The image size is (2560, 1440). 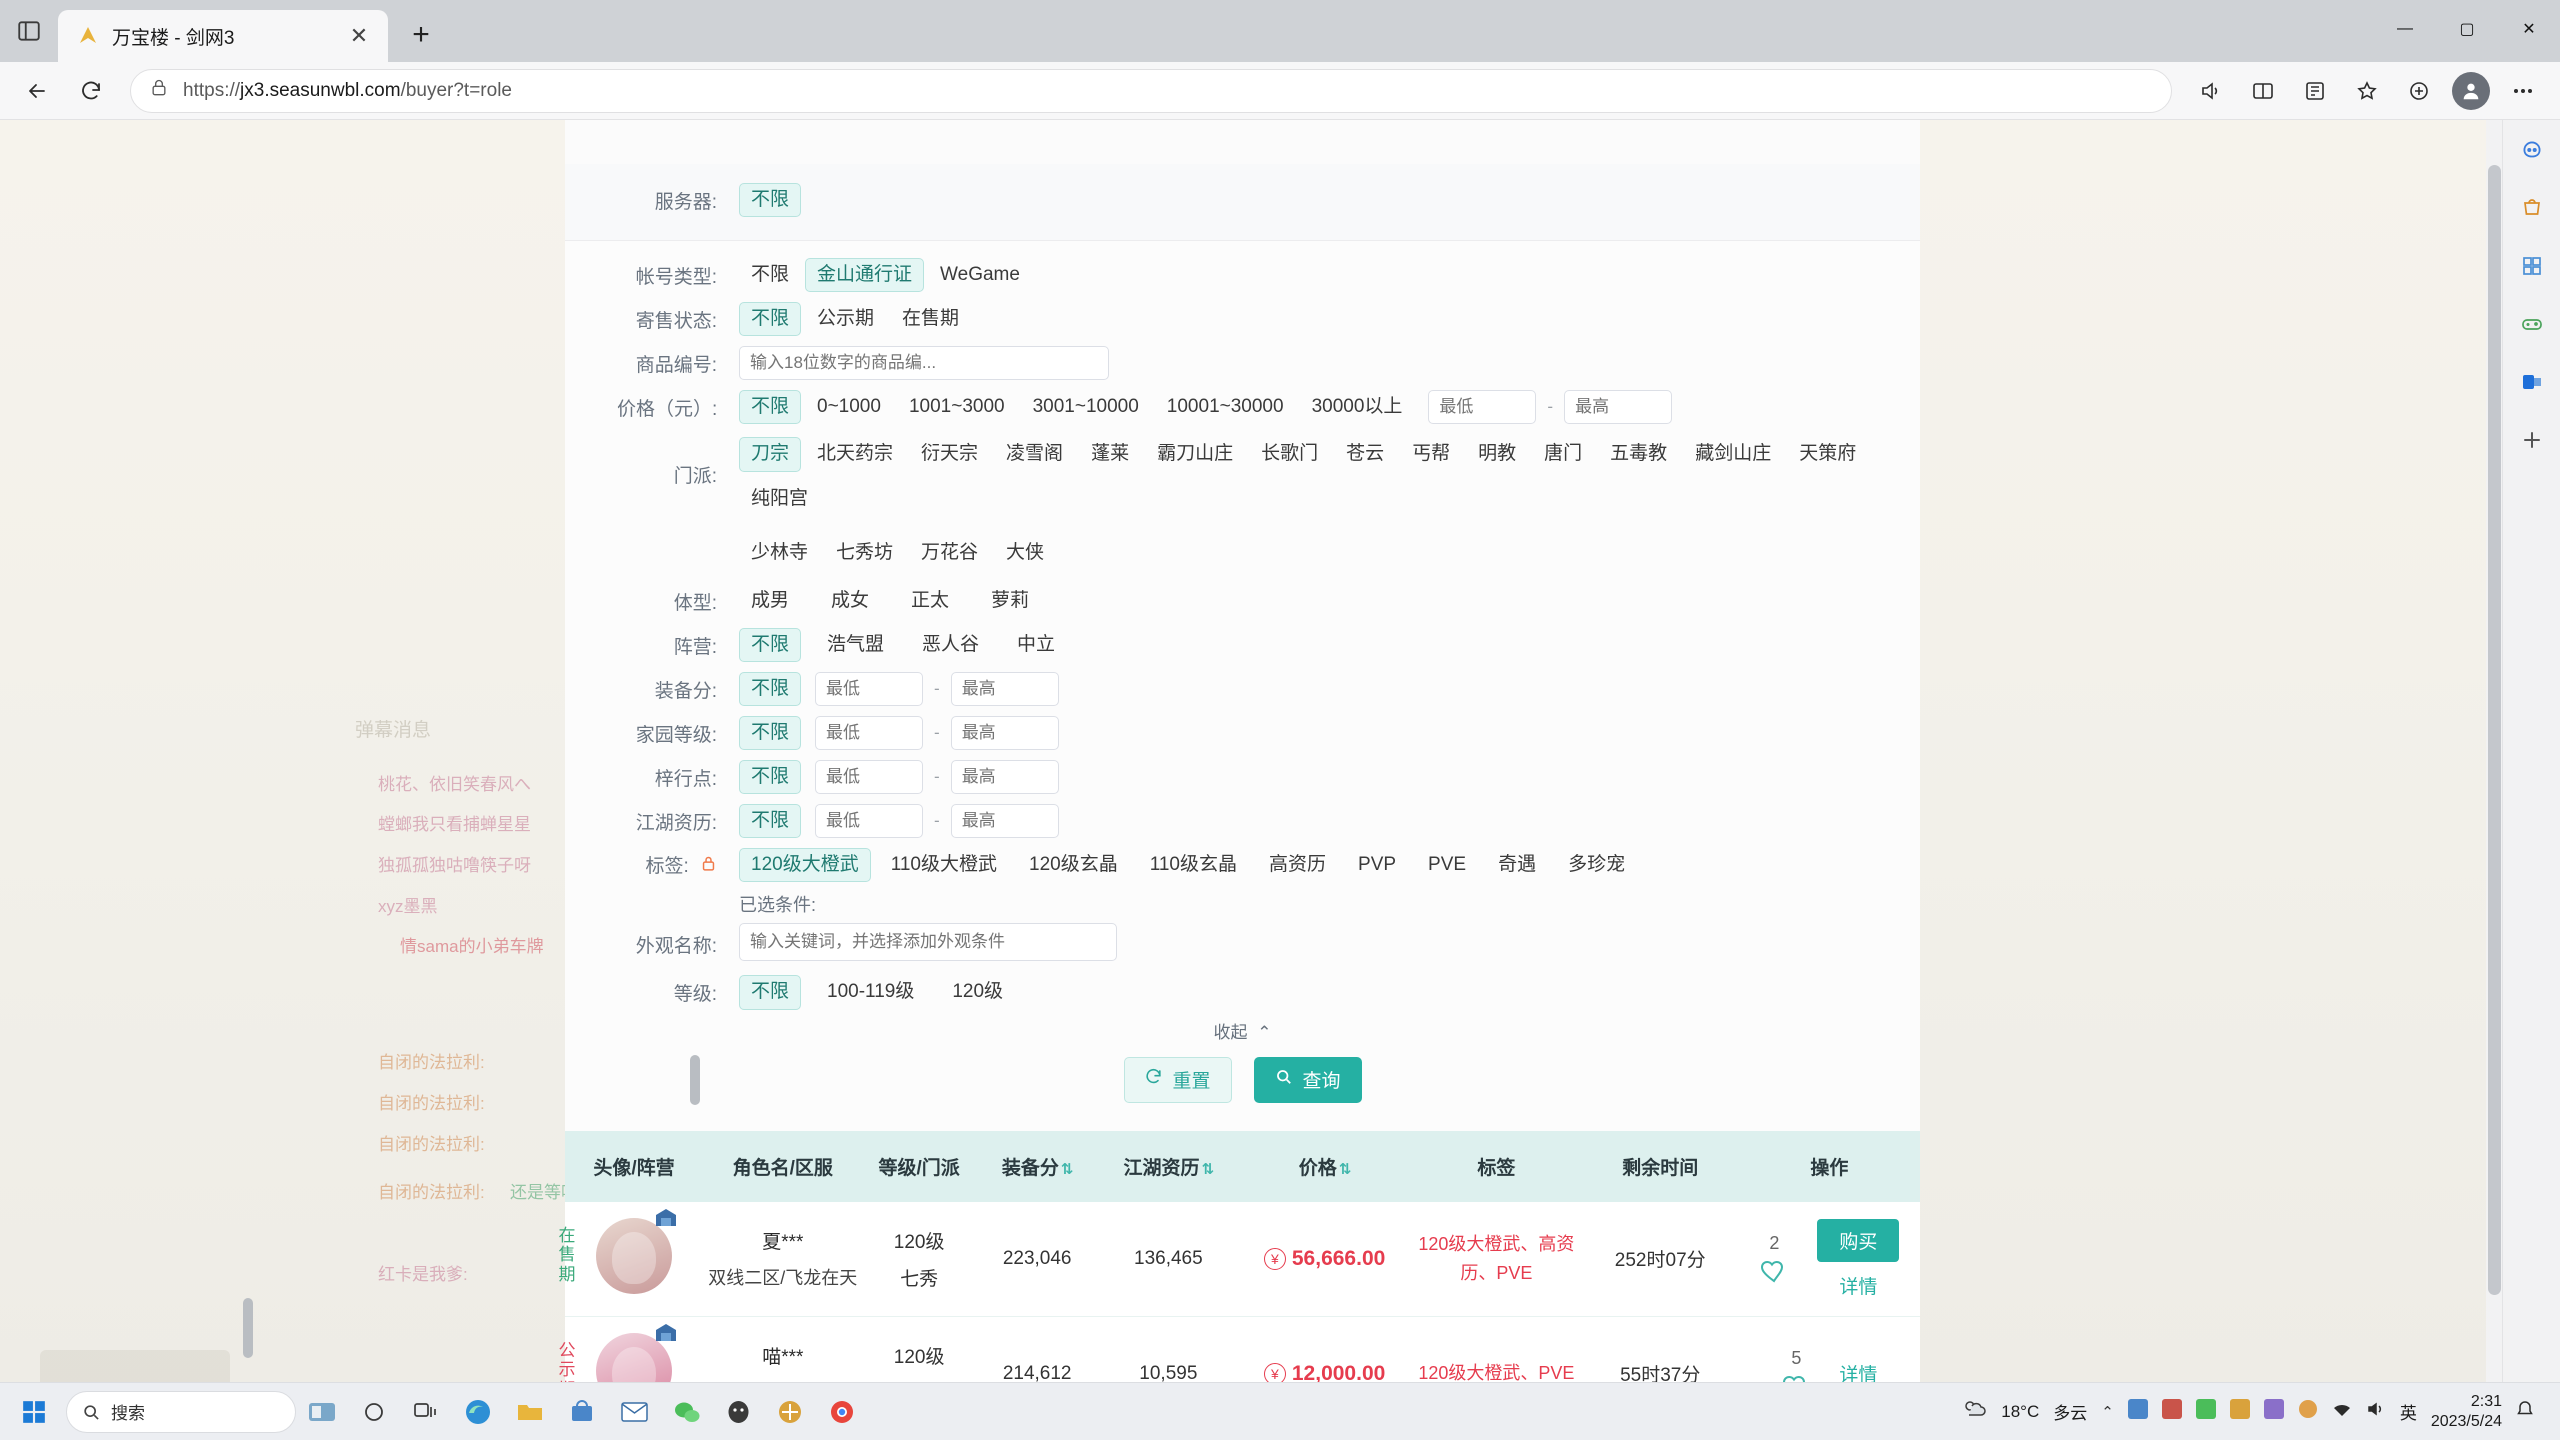 What do you see at coordinates (1151, 90) in the screenshot?
I see `address-bar: https://jx3.seasunwbl.com/buyer?t=role` at bounding box center [1151, 90].